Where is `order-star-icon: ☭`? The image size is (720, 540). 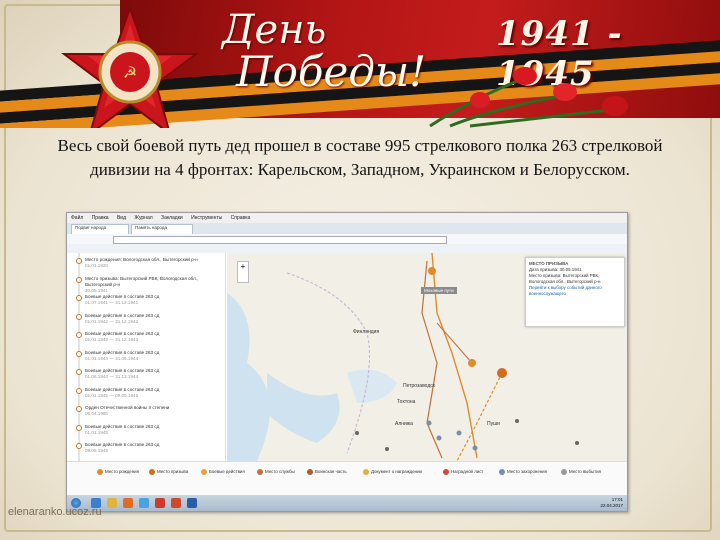 order-star-icon: ☭ is located at coordinates (130, 67).